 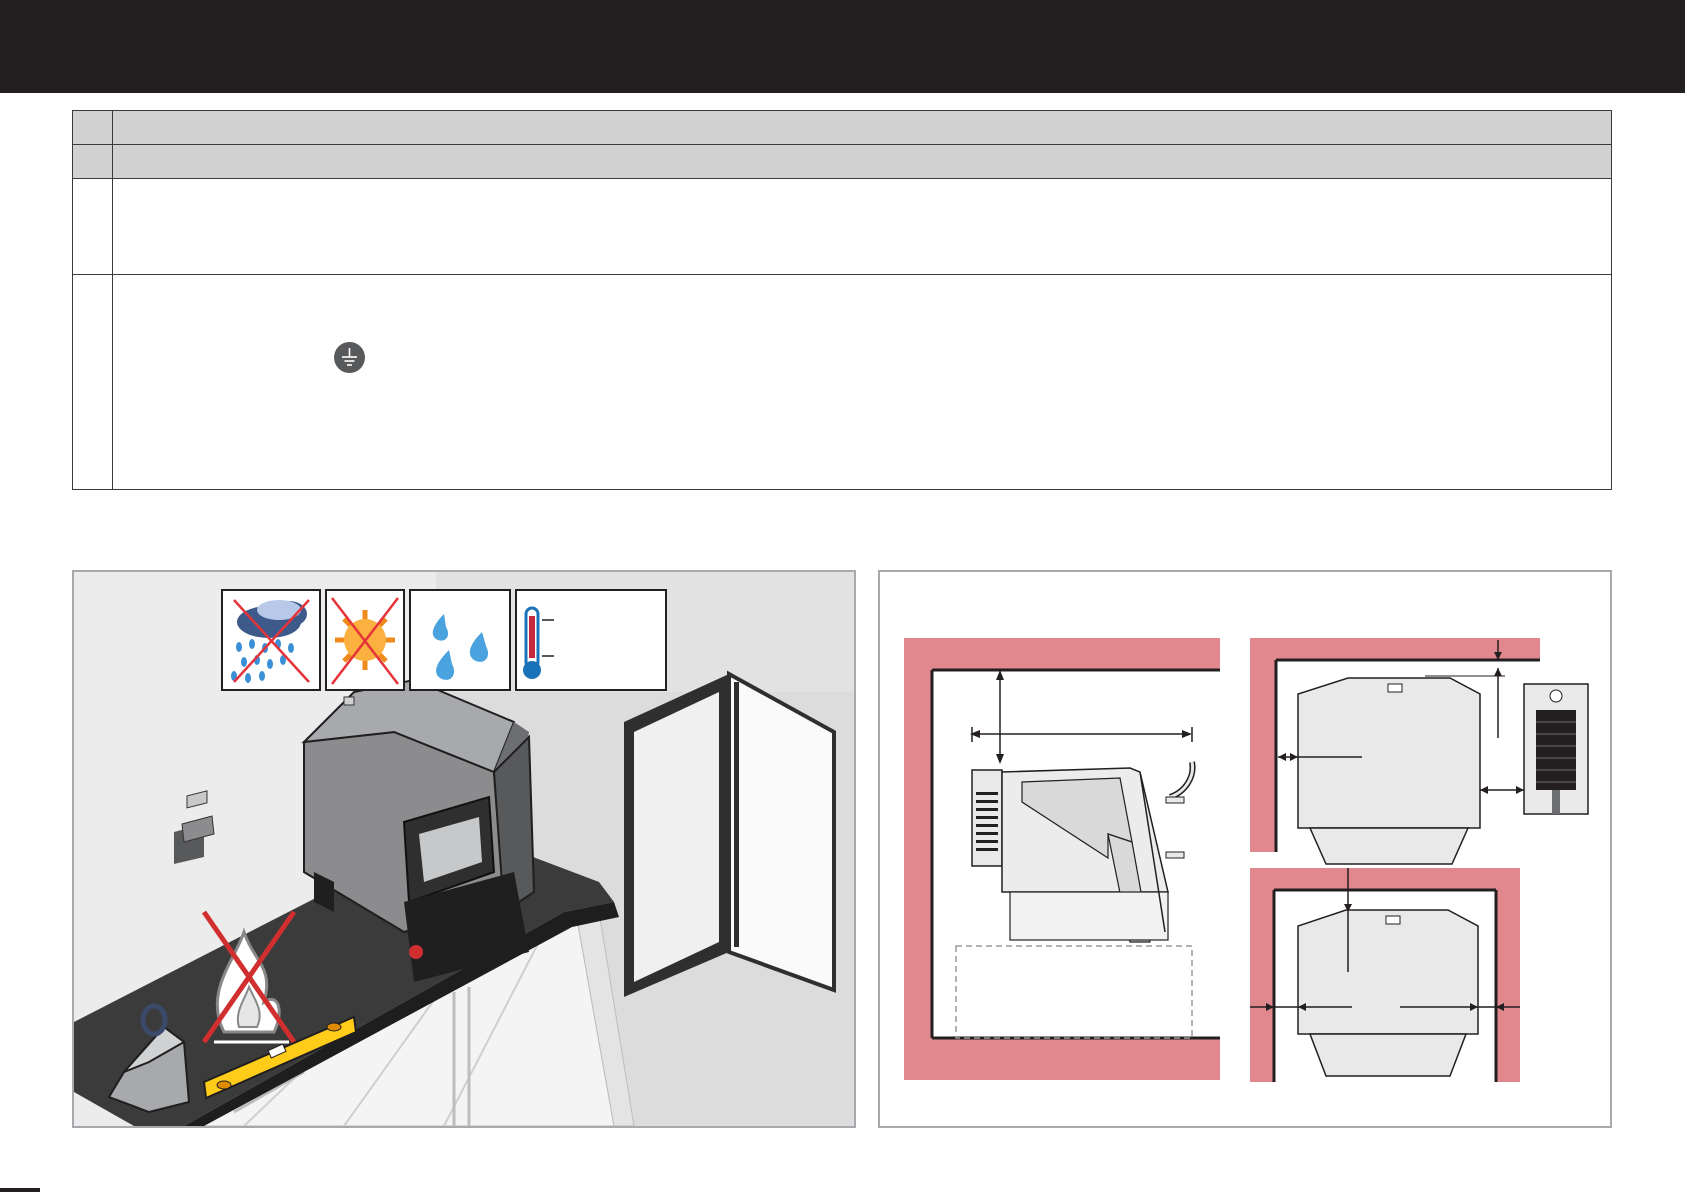 What do you see at coordinates (1385, 975) in the screenshot?
I see `front-view-clearance-diagram-bottom` at bounding box center [1385, 975].